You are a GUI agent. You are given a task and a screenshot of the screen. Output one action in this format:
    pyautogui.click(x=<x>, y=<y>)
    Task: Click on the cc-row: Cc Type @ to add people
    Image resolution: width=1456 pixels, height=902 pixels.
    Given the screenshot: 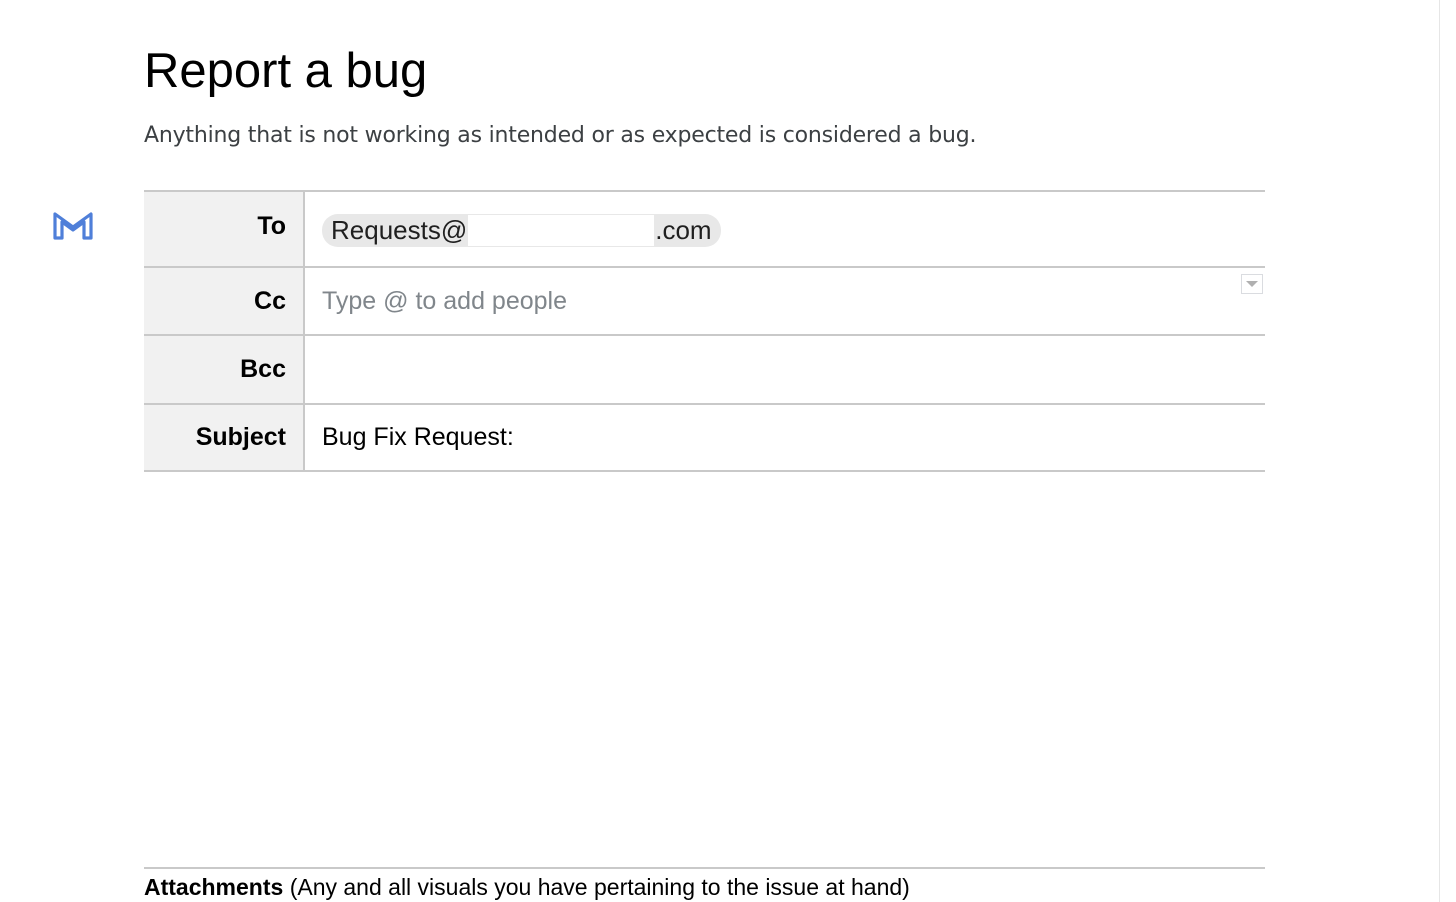 What is the action you would take?
    pyautogui.click(x=704, y=301)
    